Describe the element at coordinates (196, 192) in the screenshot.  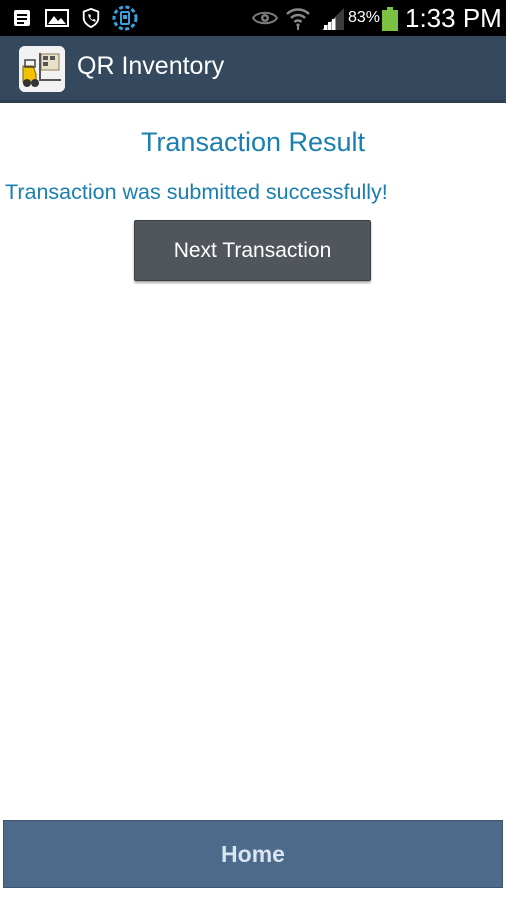
I see `result-message: Transaction was submitted successfully!` at that location.